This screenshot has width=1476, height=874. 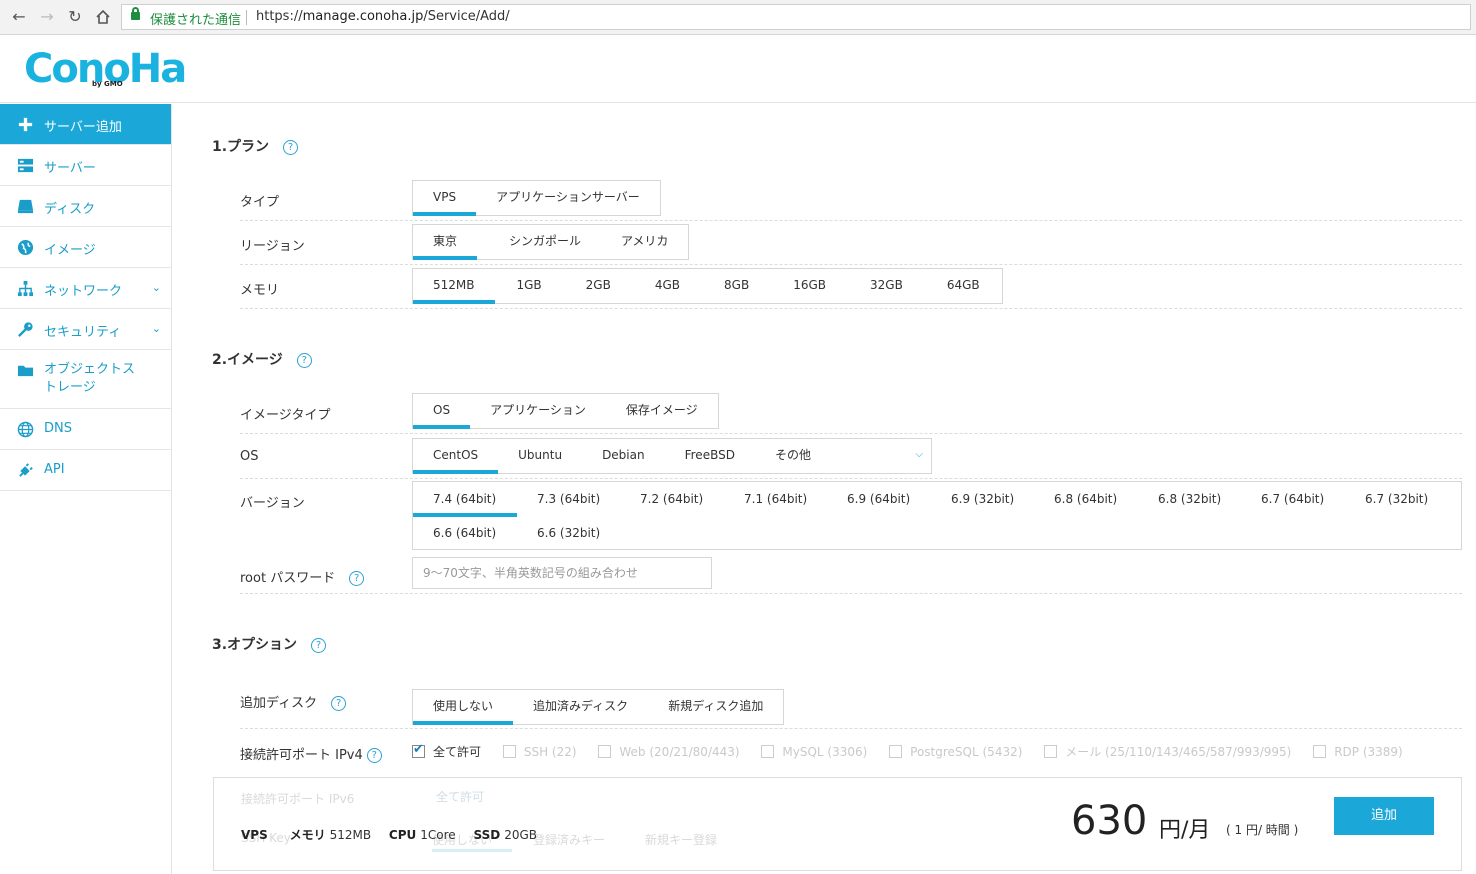 I want to click on checkbox-mail, so click(x=1051, y=751).